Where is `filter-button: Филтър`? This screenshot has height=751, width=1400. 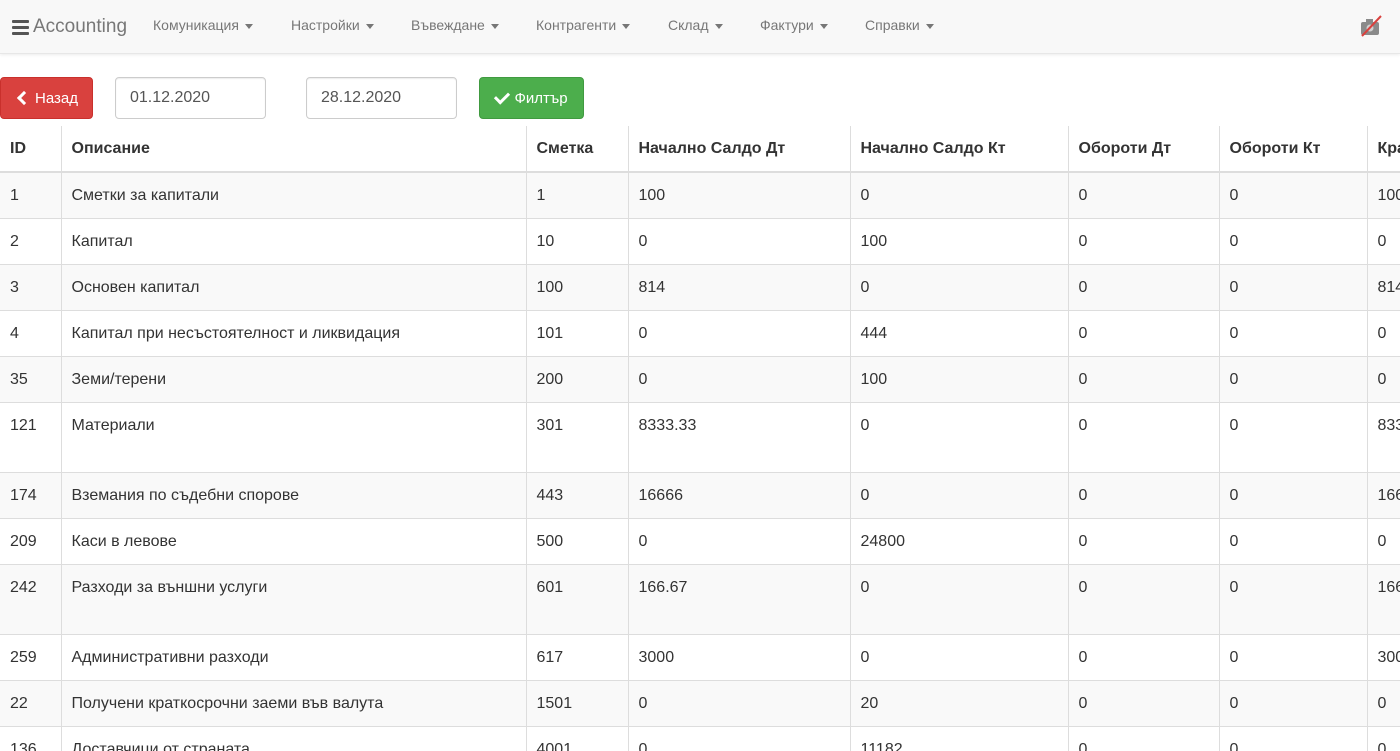
filter-button: Филтър is located at coordinates (531, 98).